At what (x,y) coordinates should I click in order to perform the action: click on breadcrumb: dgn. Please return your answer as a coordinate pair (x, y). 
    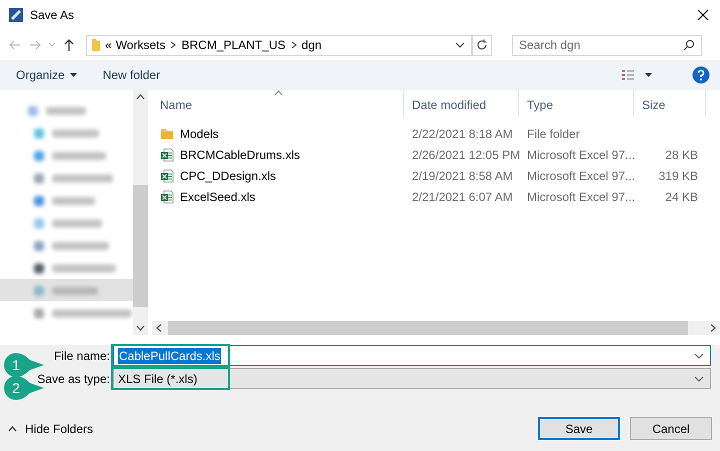
    Looking at the image, I should click on (312, 45).